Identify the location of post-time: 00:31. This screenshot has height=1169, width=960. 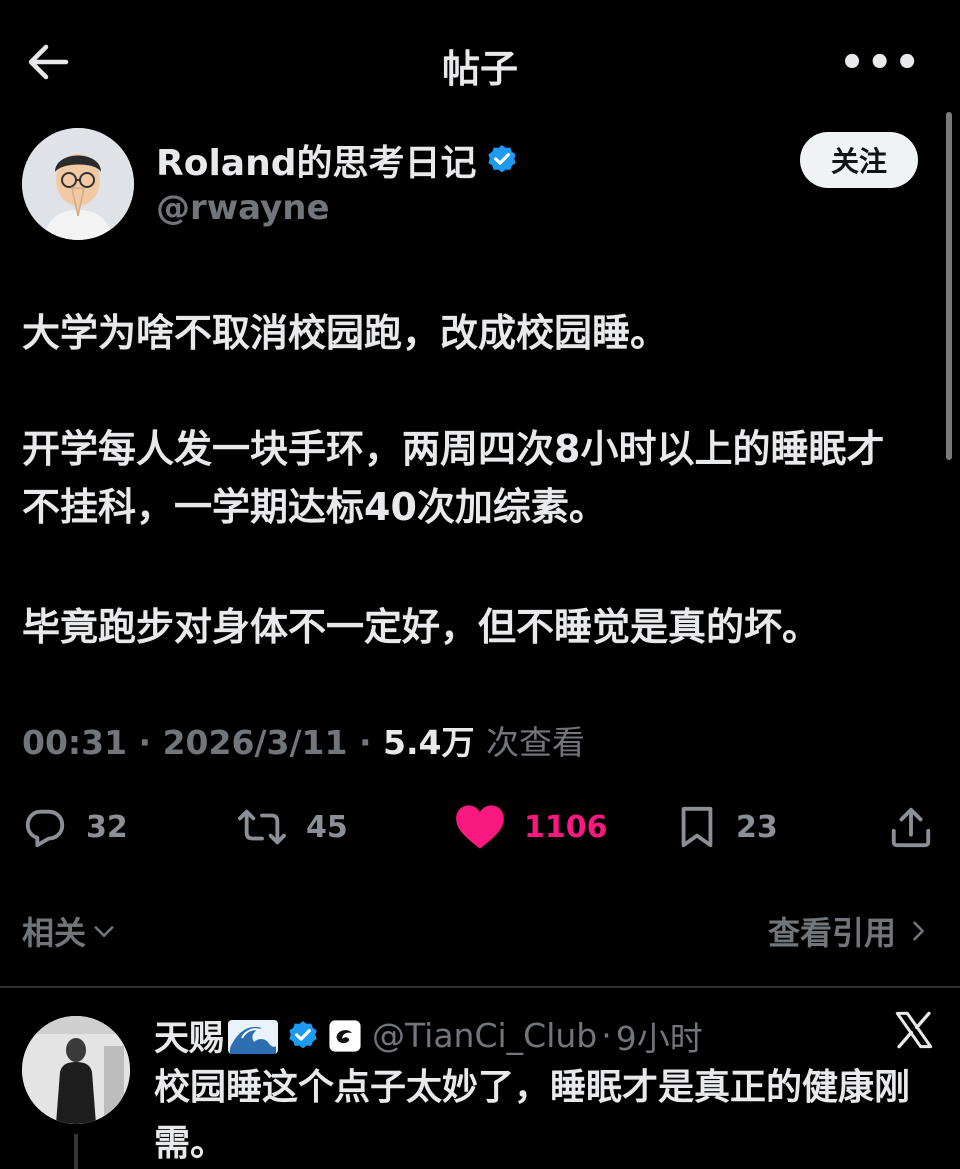
(75, 742).